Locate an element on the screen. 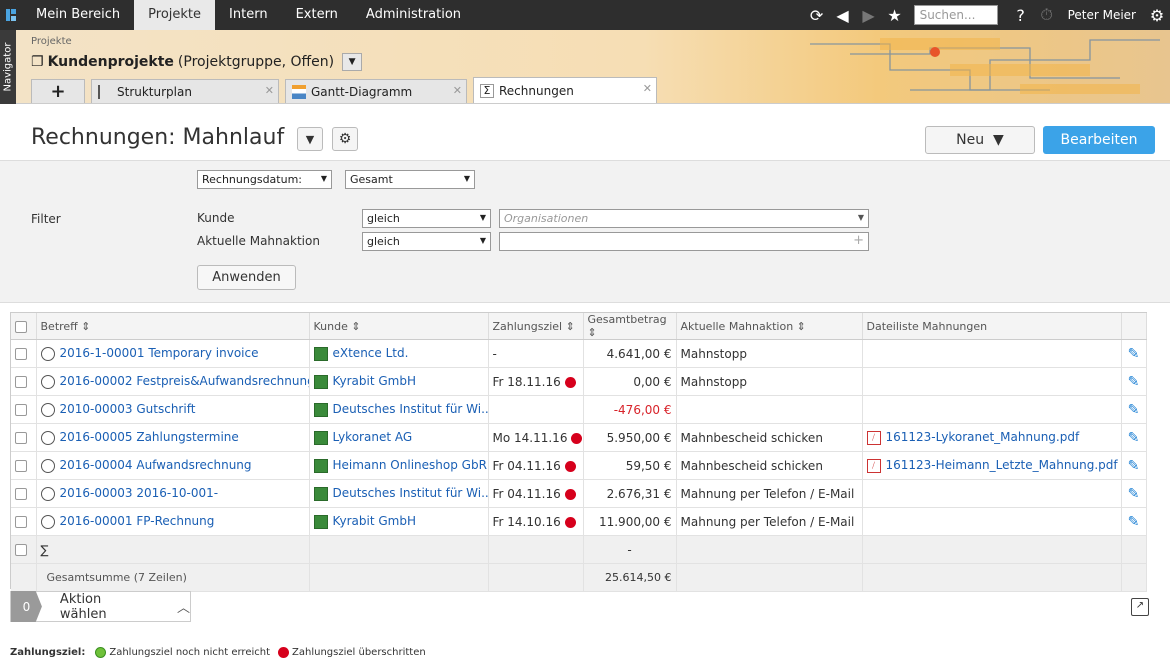 This screenshot has width=1170, height=670. back-icon: ◀ is located at coordinates (843, 15).